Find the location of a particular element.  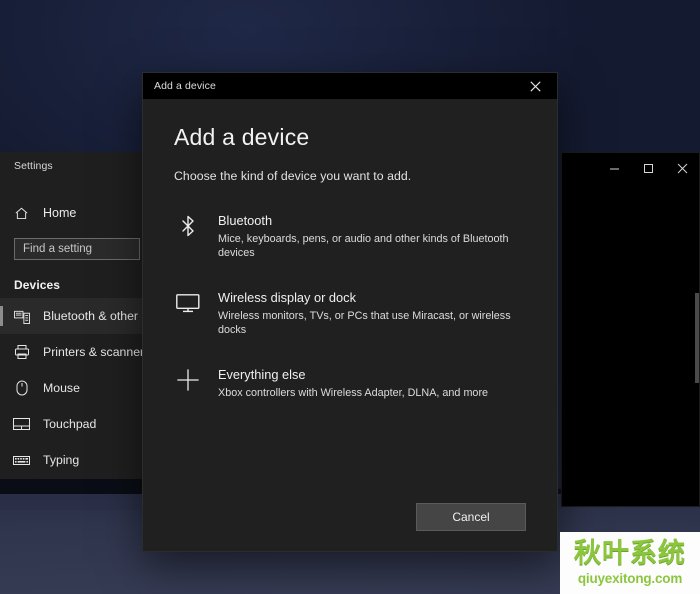

dialog-footer: Cancel is located at coordinates (350, 517).